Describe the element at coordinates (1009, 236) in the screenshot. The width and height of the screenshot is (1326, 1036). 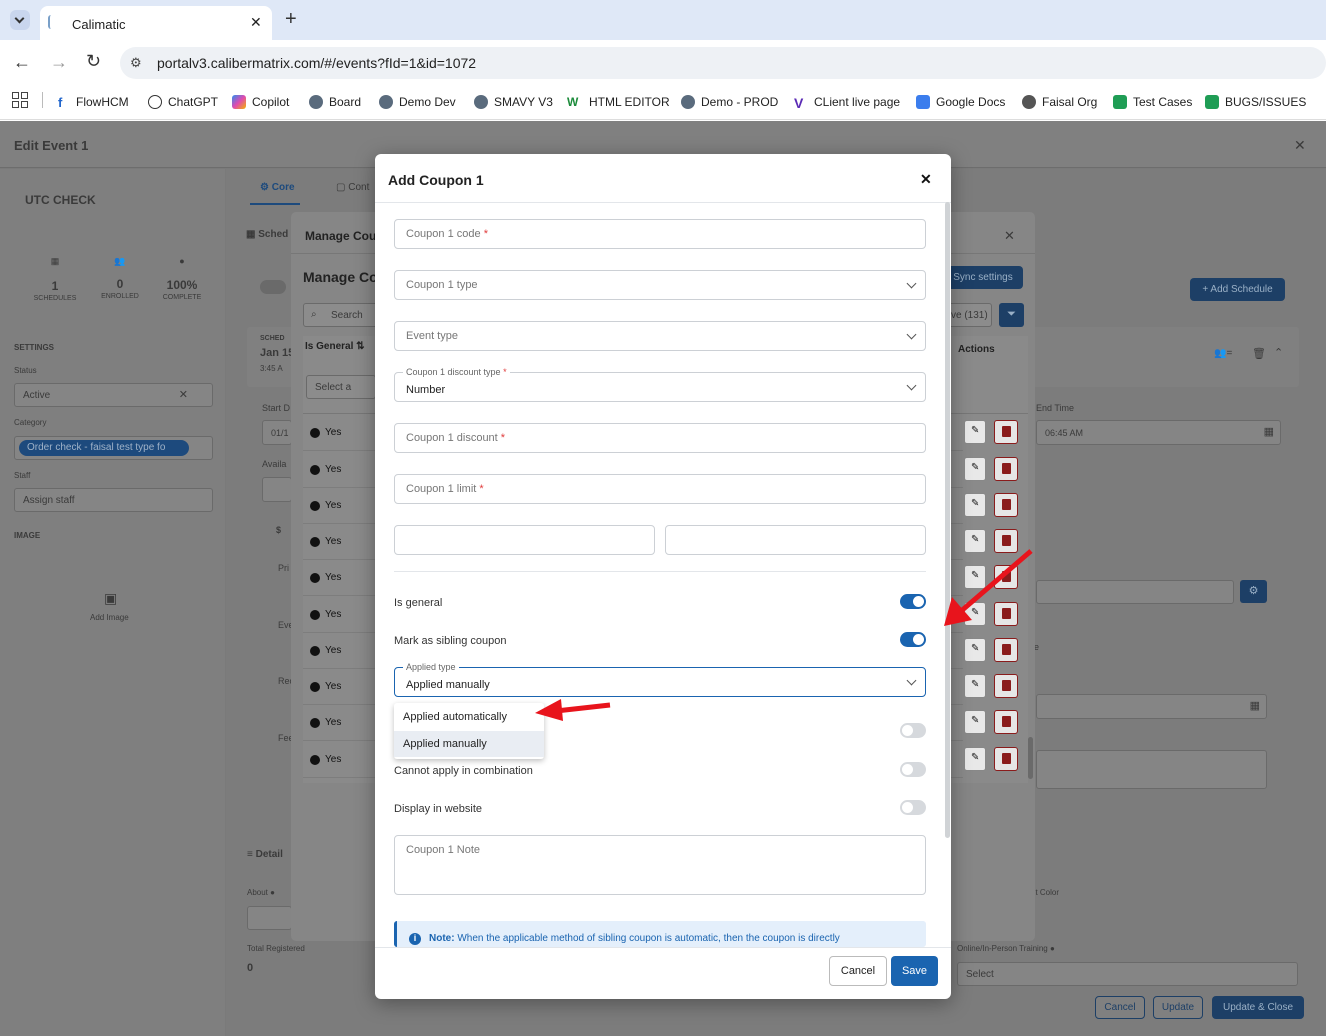
I see `manage-close-icon: ✕` at that location.